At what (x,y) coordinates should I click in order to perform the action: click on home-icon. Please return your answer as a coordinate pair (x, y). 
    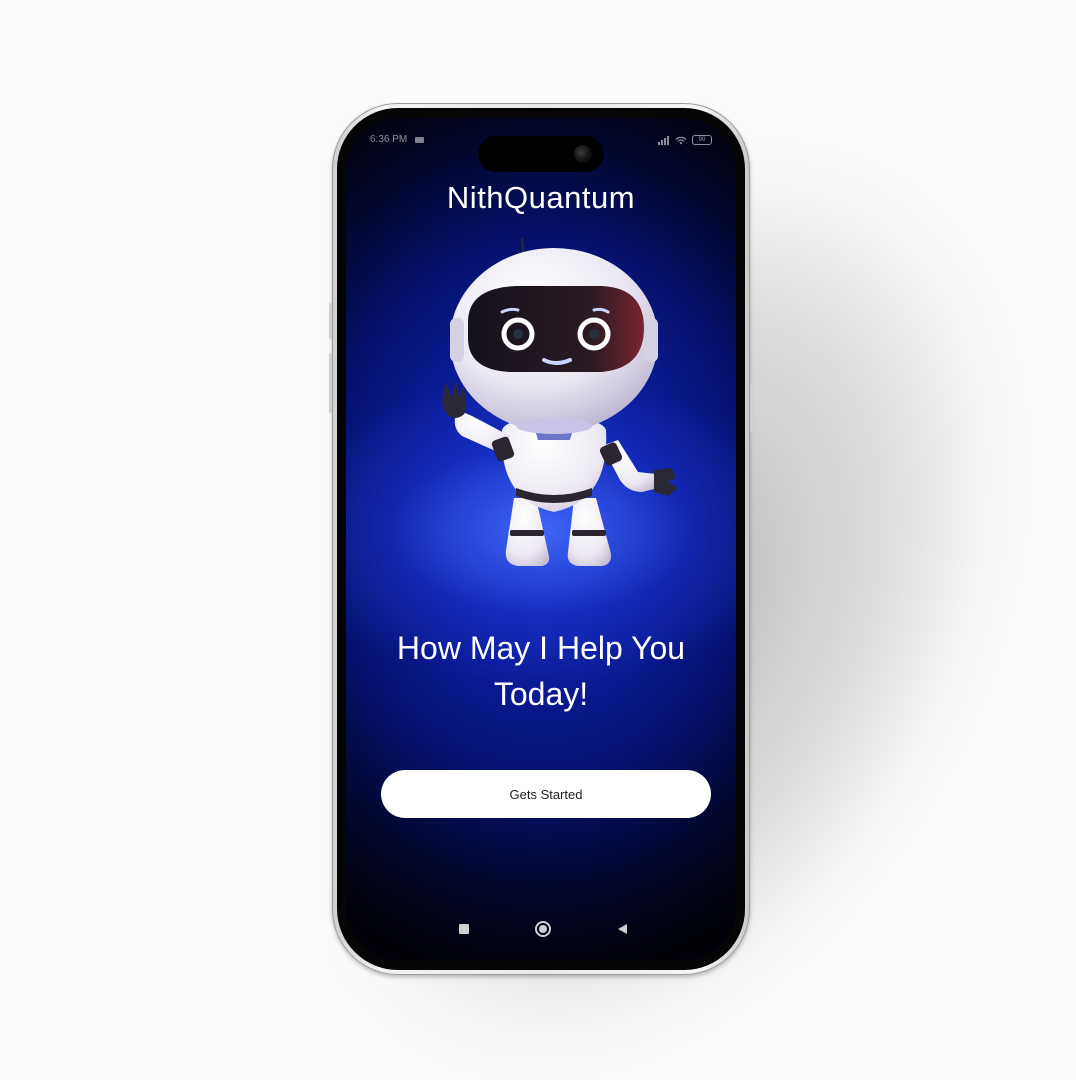
    Looking at the image, I should click on (543, 929).